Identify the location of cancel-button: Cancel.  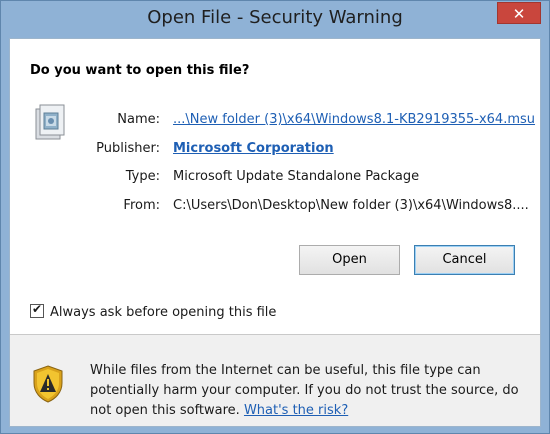
(464, 260).